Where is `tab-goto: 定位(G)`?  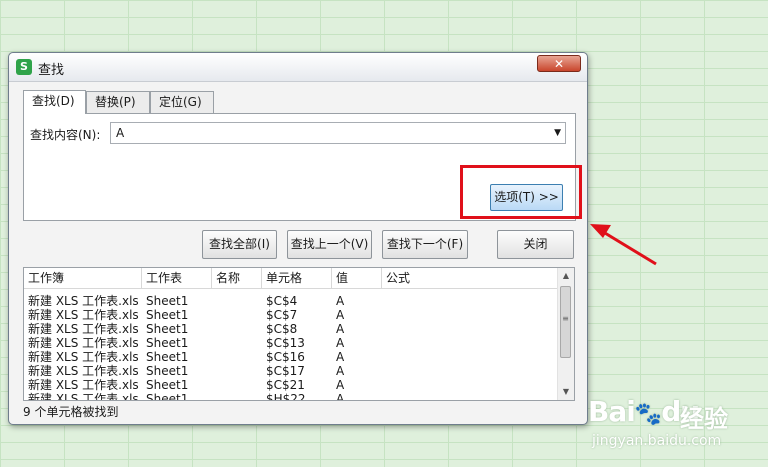
tab-goto: 定位(G) is located at coordinates (182, 102).